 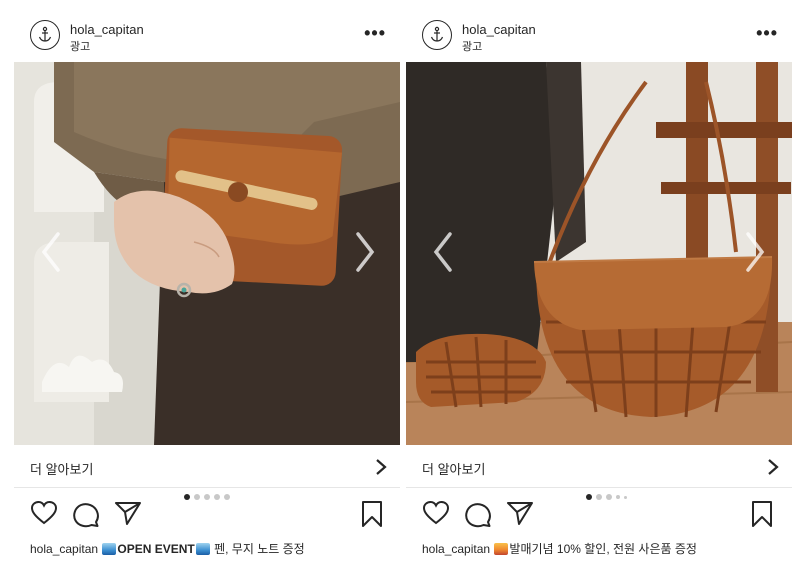 What do you see at coordinates (156, 549) in the screenshot?
I see `caption-highlight: OPEN EVENT` at bounding box center [156, 549].